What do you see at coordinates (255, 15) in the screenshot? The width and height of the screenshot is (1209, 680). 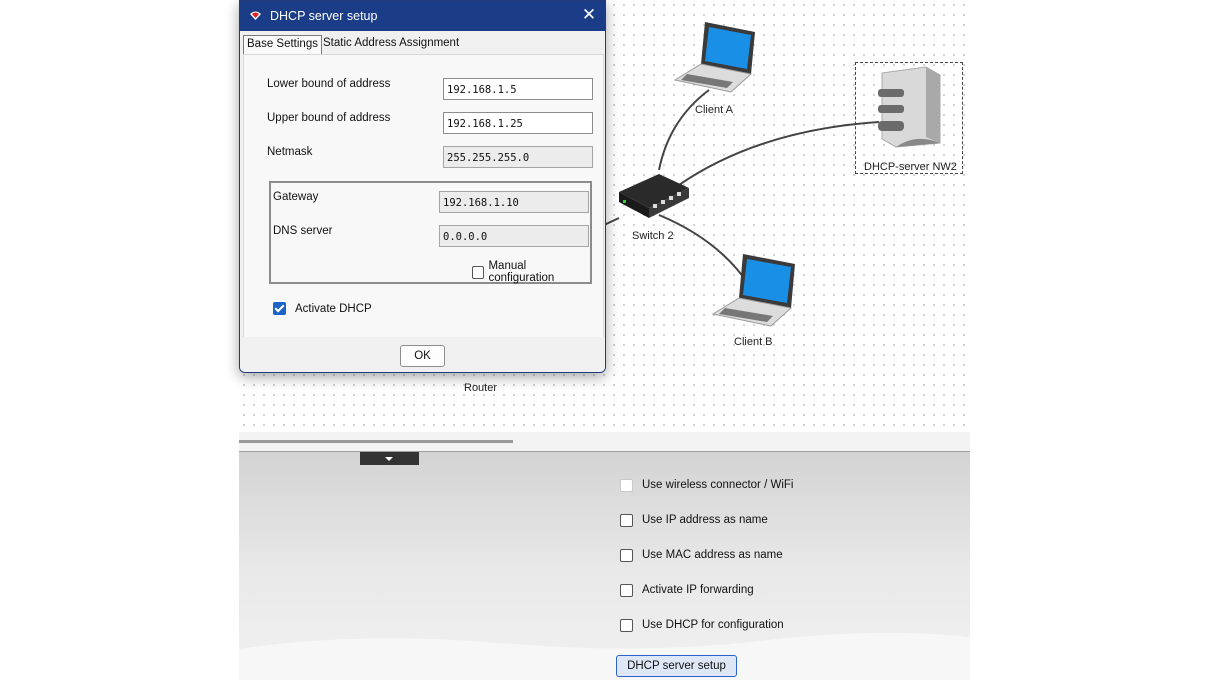 I see `app-icon` at bounding box center [255, 15].